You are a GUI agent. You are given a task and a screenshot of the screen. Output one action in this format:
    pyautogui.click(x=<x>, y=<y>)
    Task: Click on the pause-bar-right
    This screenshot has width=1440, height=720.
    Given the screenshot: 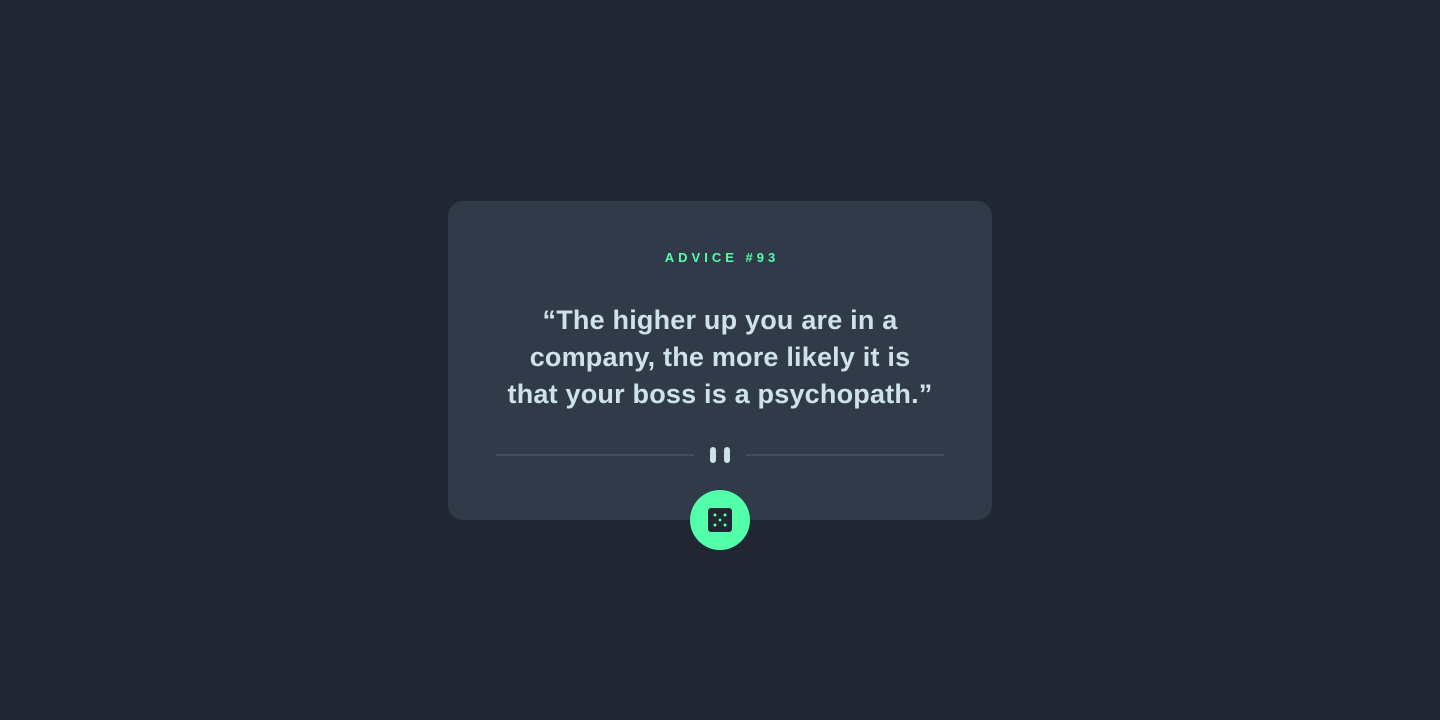 What is the action you would take?
    pyautogui.click(x=727, y=455)
    